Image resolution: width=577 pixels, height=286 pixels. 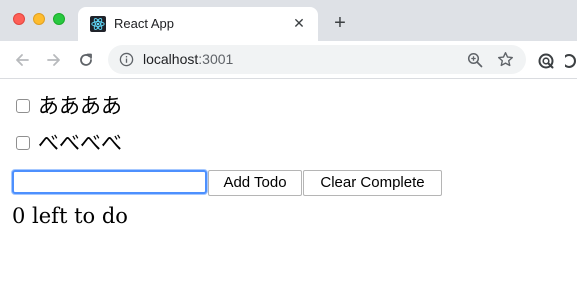 I want to click on todo-item: べべべべ, so click(x=68, y=143).